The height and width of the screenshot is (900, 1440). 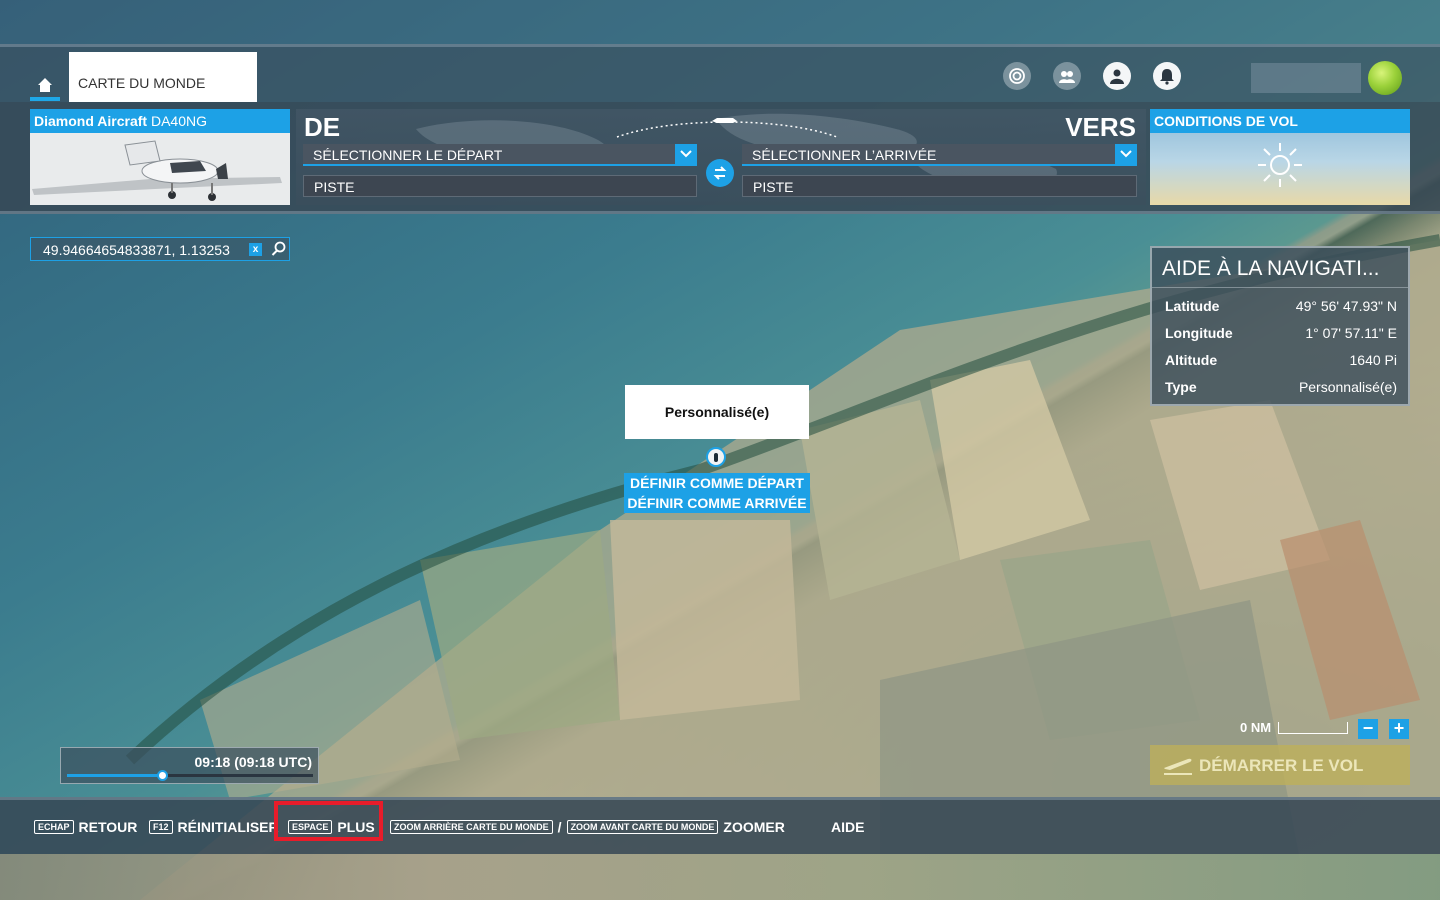 What do you see at coordinates (279, 249) in the screenshot?
I see `search-icon` at bounding box center [279, 249].